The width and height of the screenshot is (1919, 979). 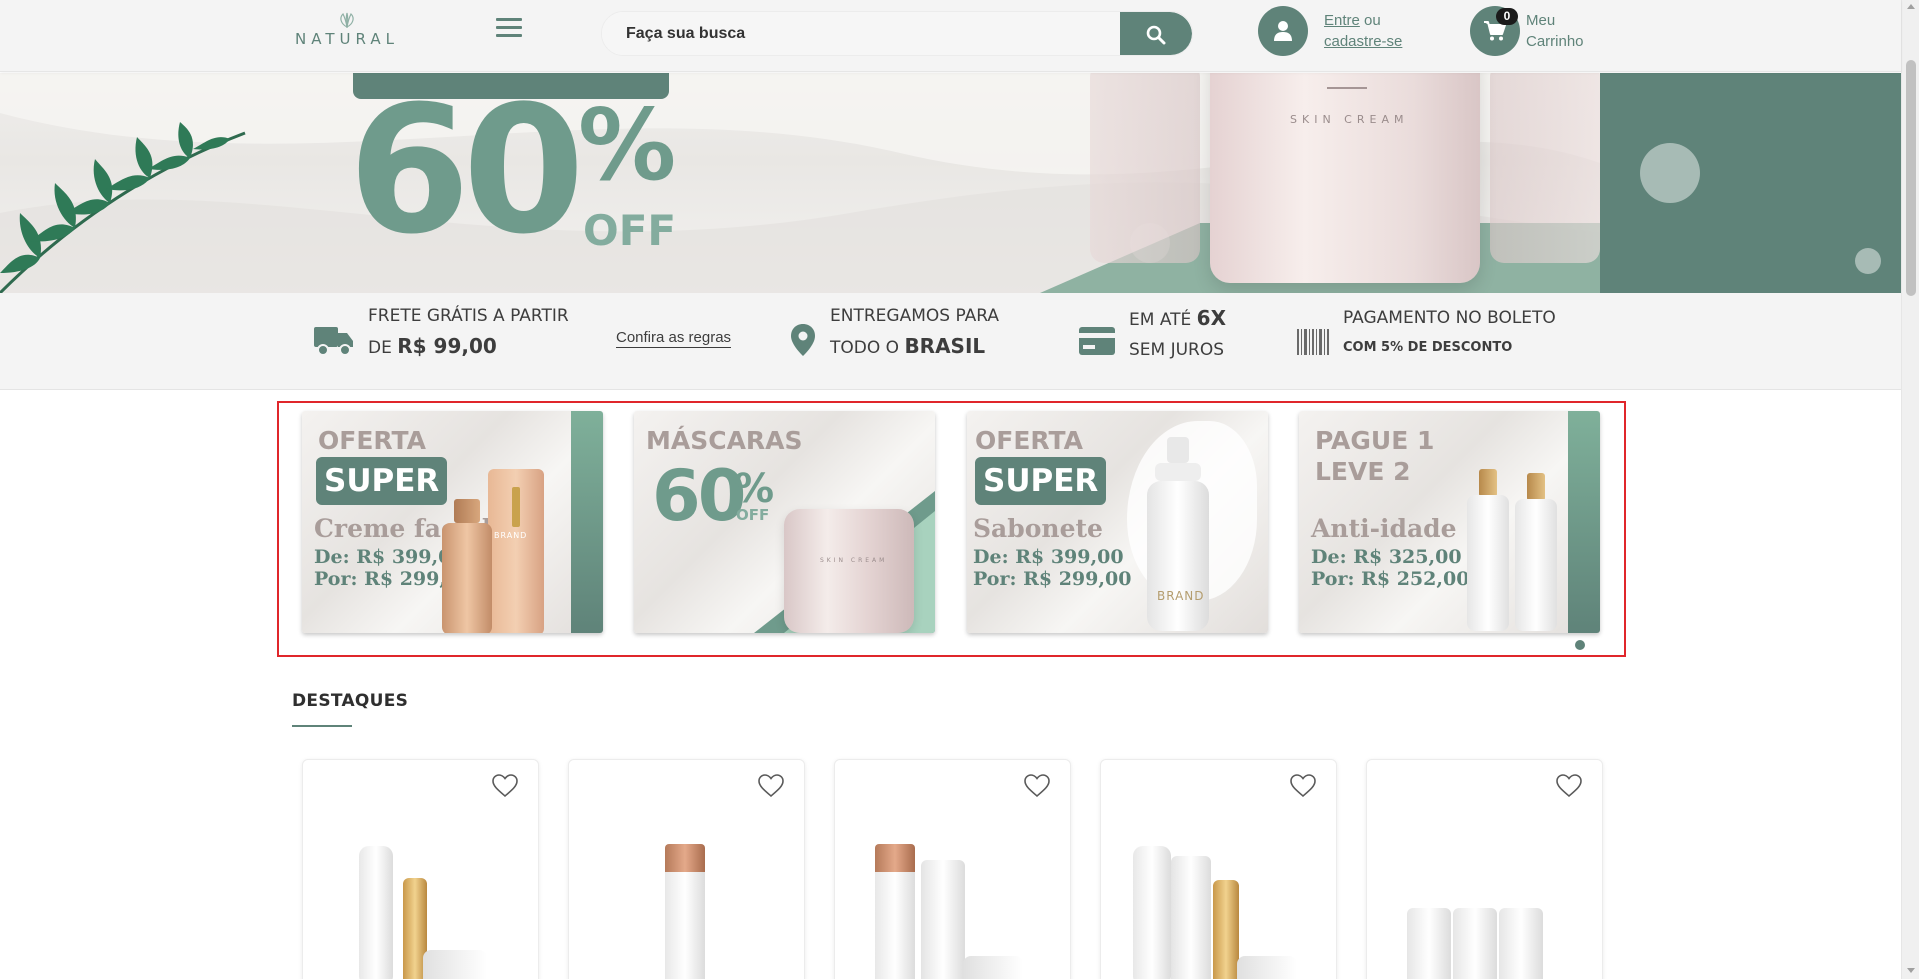 What do you see at coordinates (914, 332) in the screenshot?
I see `delivery-benefit: ENTREGAMOS PARA TODO O BRASIL` at bounding box center [914, 332].